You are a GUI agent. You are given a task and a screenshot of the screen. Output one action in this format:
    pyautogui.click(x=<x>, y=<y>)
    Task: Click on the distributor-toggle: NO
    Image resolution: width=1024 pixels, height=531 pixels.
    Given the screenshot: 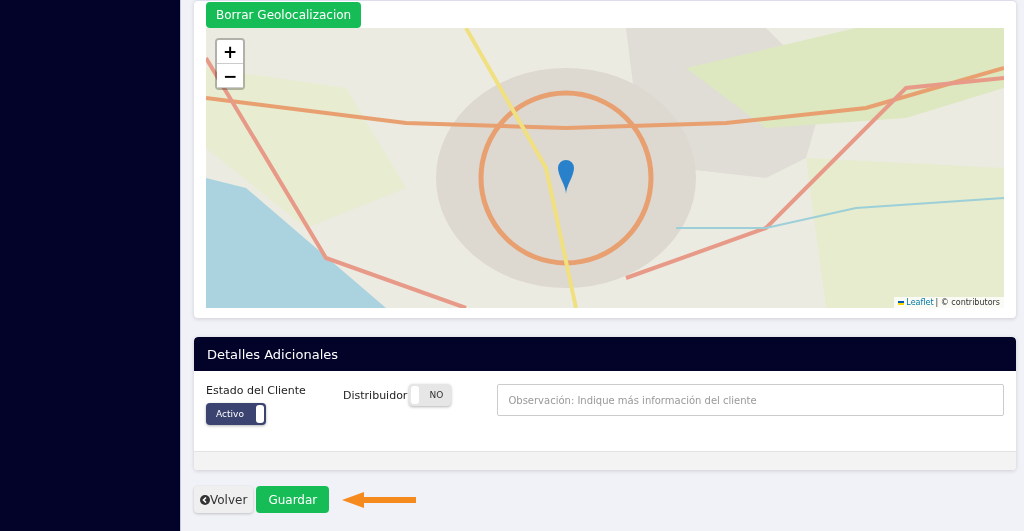 What is the action you would take?
    pyautogui.click(x=430, y=395)
    